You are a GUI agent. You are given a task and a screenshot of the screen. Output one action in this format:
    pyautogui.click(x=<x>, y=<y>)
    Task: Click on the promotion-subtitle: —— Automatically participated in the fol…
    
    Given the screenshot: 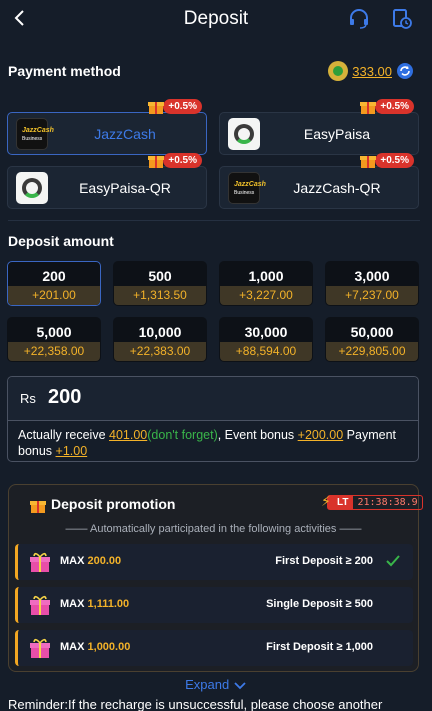 What is the action you would take?
    pyautogui.click(x=213, y=529)
    